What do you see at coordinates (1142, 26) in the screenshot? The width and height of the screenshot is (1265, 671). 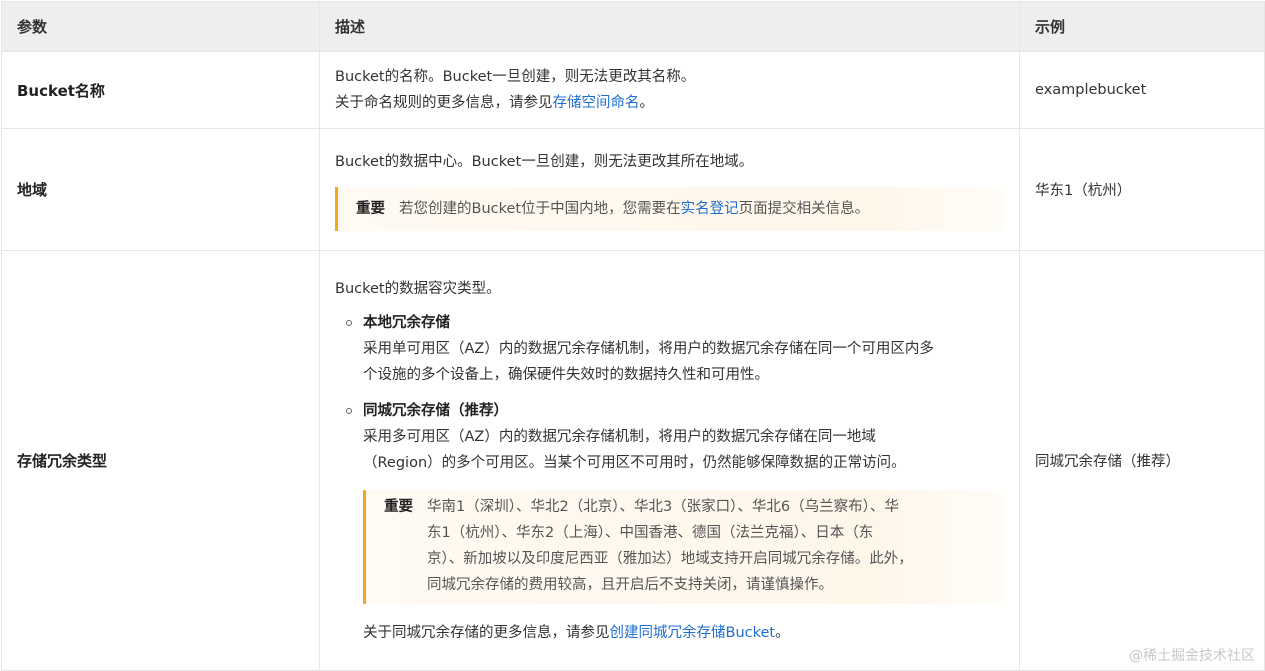 I see `header-example: 示例` at bounding box center [1142, 26].